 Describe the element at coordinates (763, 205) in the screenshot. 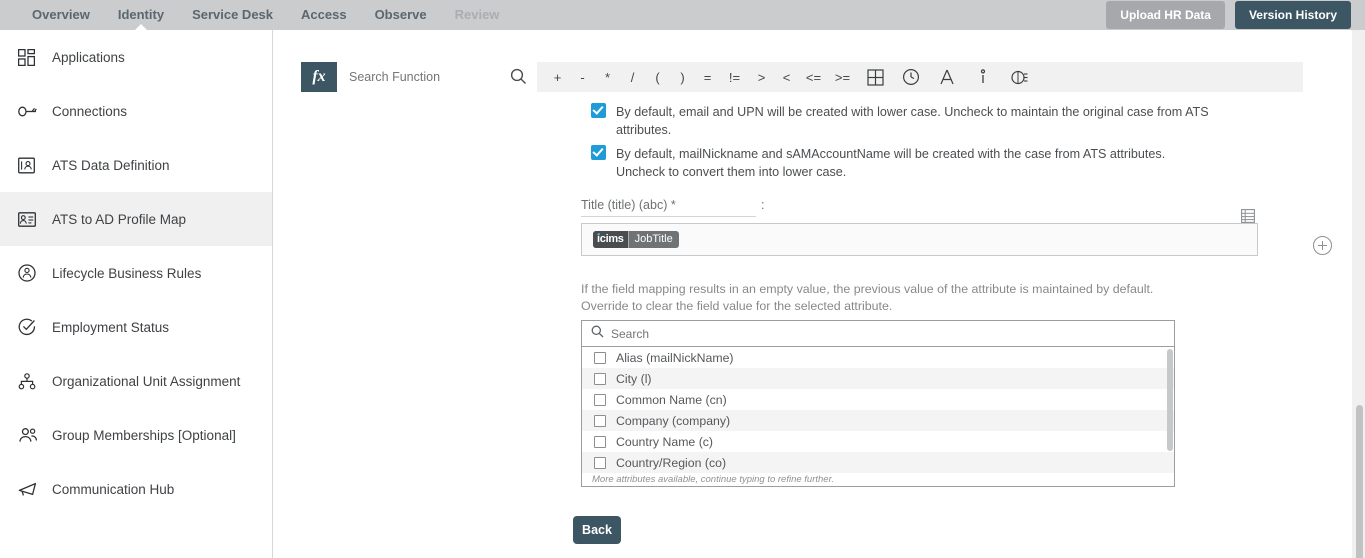

I see `mapping-colon: :` at that location.